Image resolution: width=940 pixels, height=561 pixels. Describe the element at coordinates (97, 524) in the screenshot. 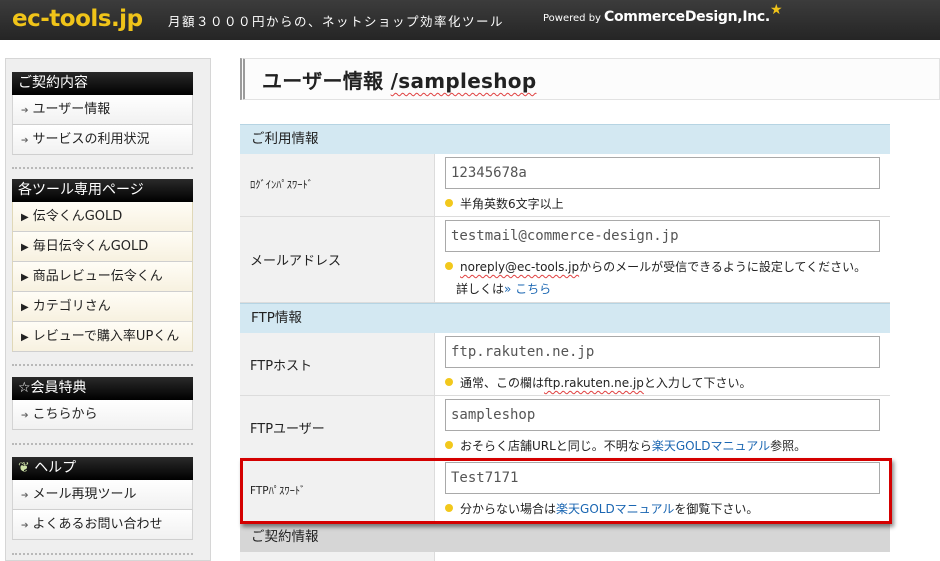

I see `sidebar-item-label: よくあるお問い合わせ` at that location.